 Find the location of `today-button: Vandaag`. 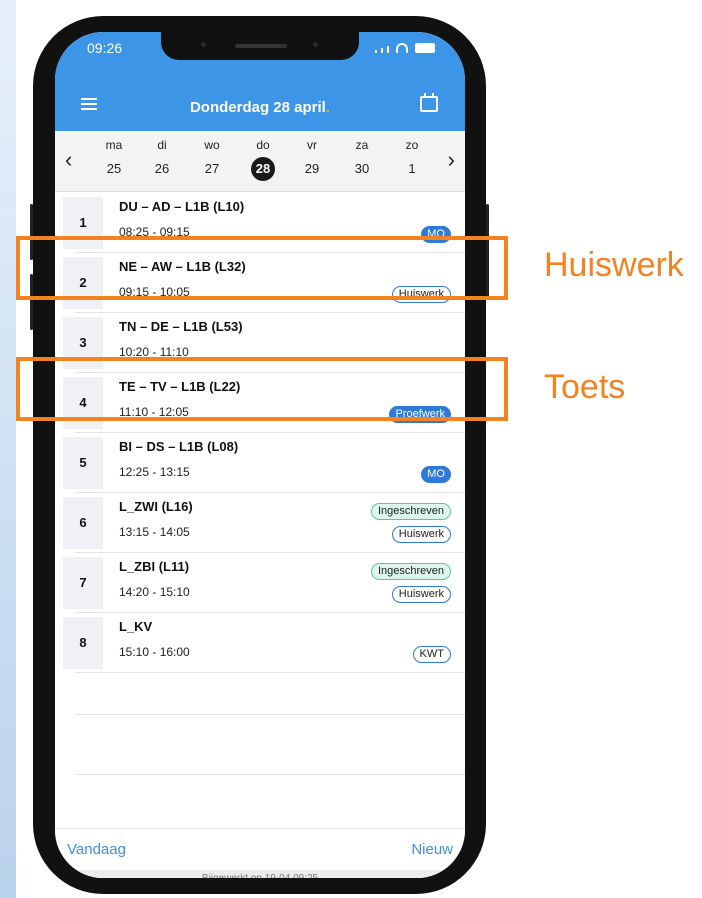

today-button: Vandaag is located at coordinates (96, 849).